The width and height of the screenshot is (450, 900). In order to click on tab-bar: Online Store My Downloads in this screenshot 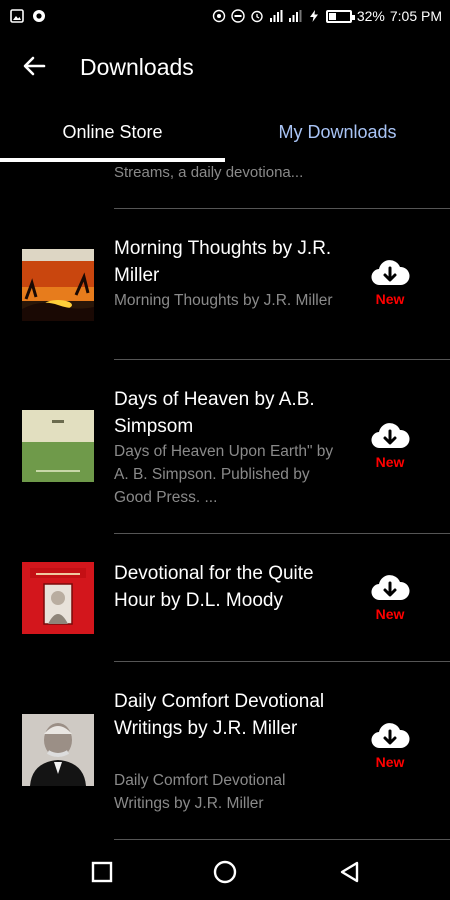, I will do `click(225, 132)`.